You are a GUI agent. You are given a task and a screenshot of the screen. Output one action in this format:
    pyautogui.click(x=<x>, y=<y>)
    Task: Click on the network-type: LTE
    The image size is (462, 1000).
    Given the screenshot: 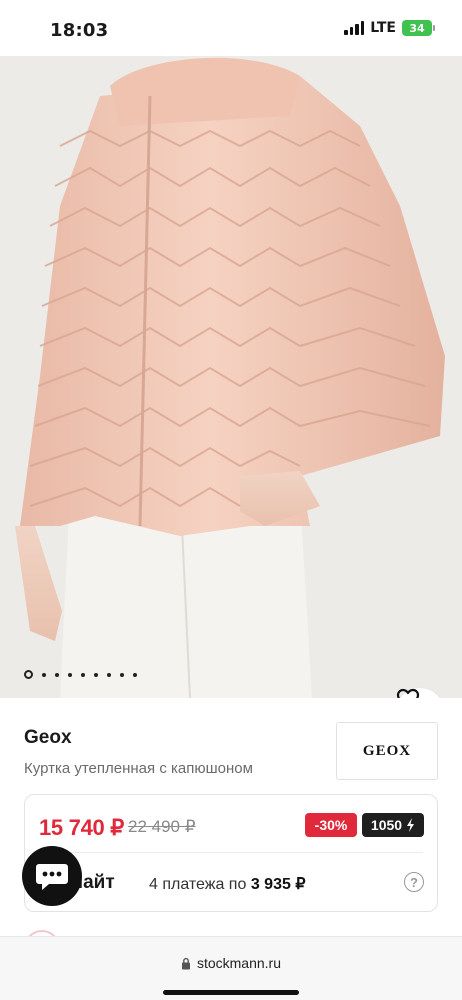 What is the action you would take?
    pyautogui.click(x=383, y=28)
    